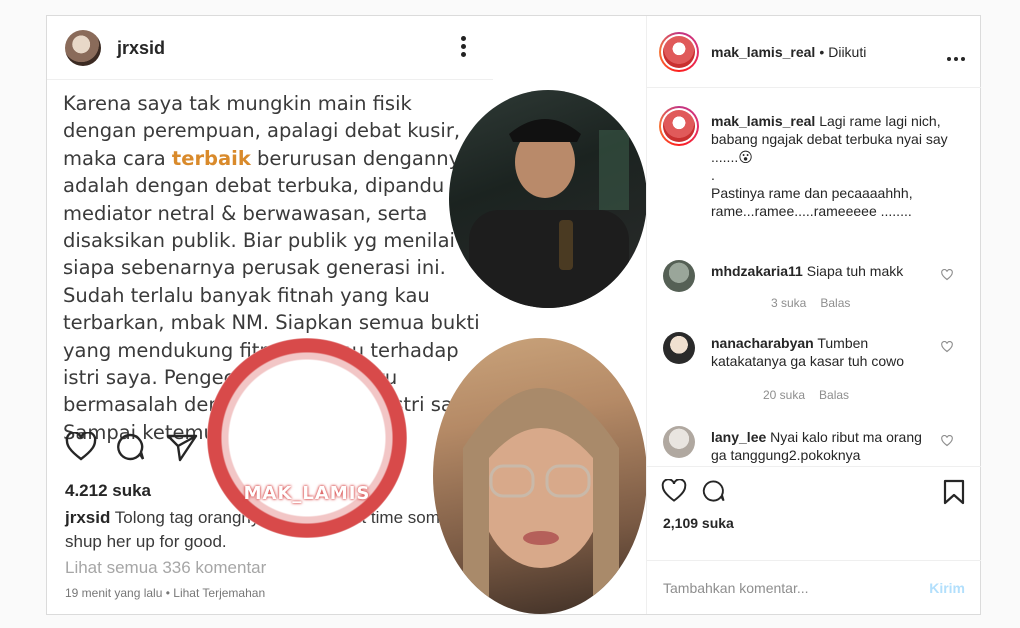 The image size is (1020, 628). I want to click on screenshot-username: jrxsid, so click(141, 48).